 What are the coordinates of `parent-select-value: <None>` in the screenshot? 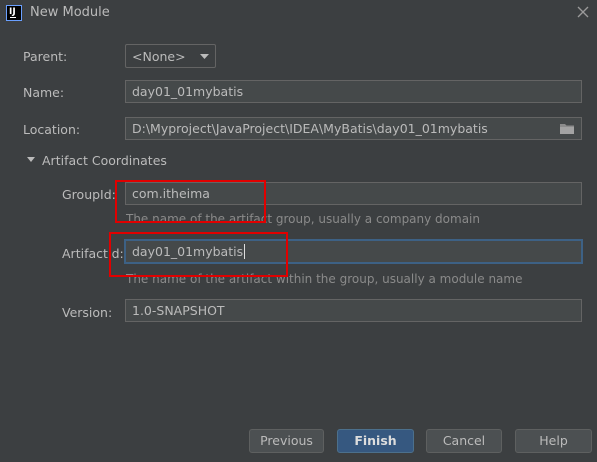 It's located at (159, 56).